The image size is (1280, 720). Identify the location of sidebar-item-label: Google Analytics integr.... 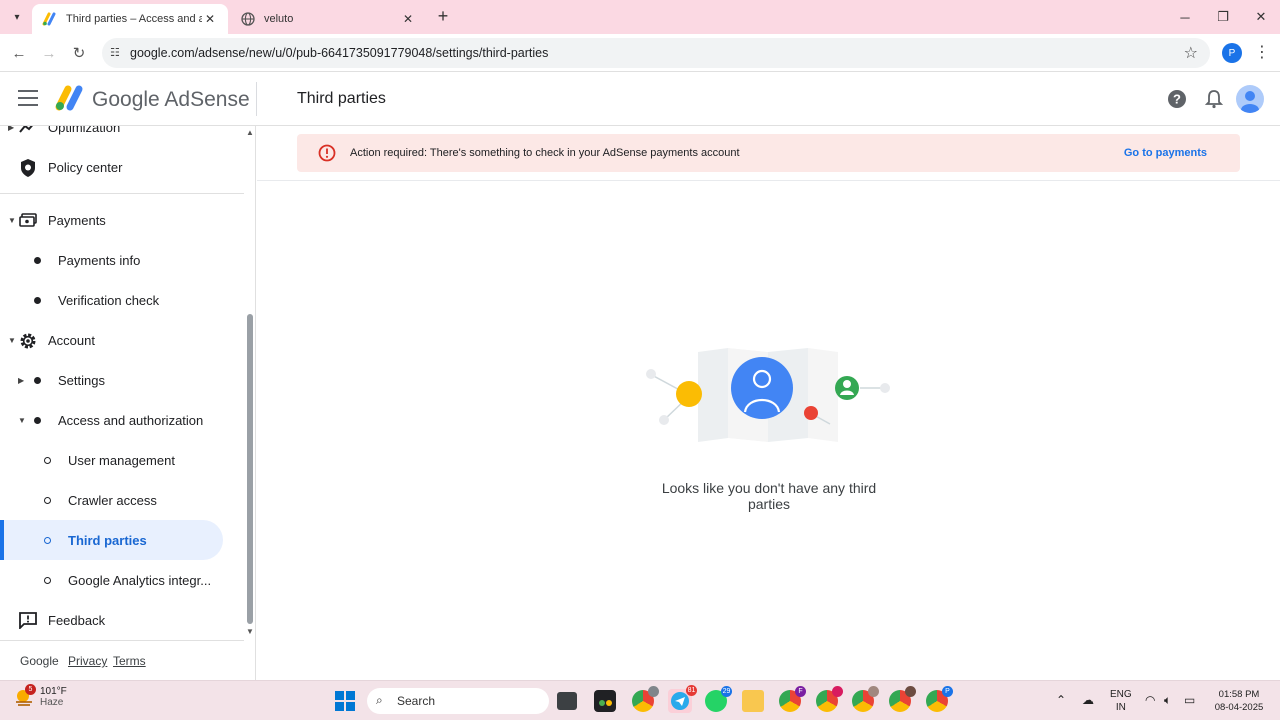
(140, 580).